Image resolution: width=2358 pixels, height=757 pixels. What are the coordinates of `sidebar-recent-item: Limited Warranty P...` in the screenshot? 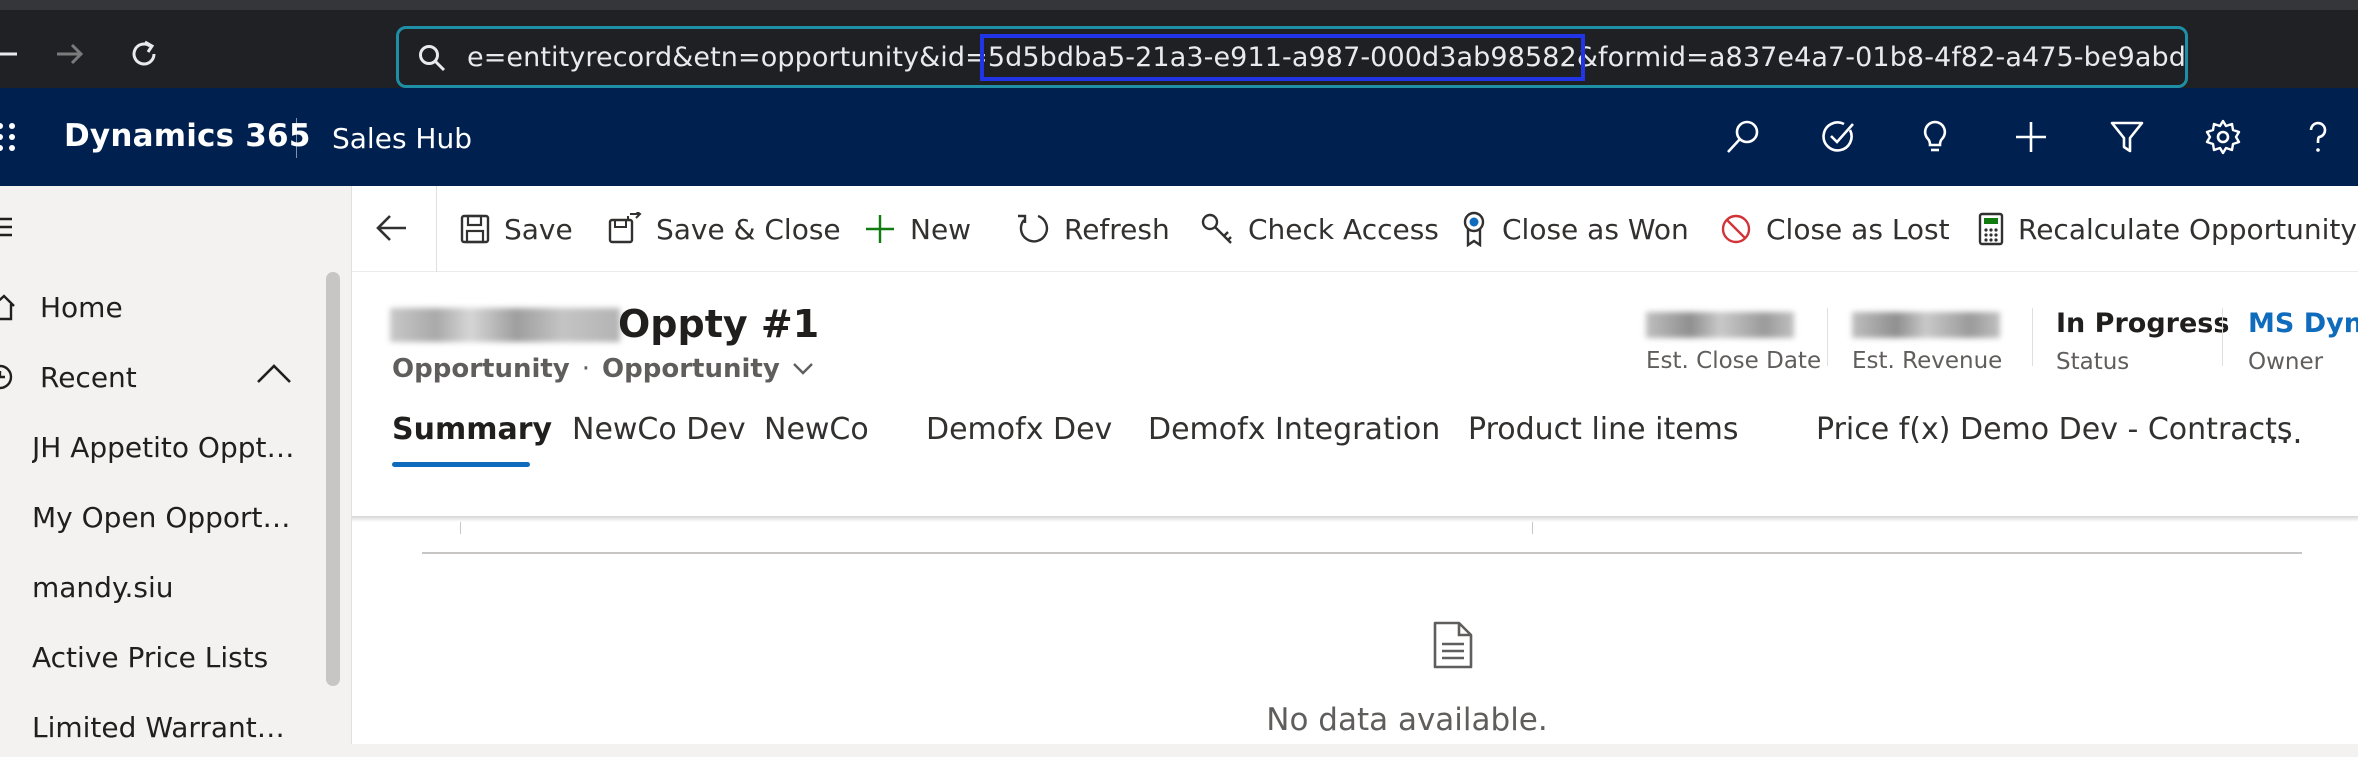 It's located at (160, 727).